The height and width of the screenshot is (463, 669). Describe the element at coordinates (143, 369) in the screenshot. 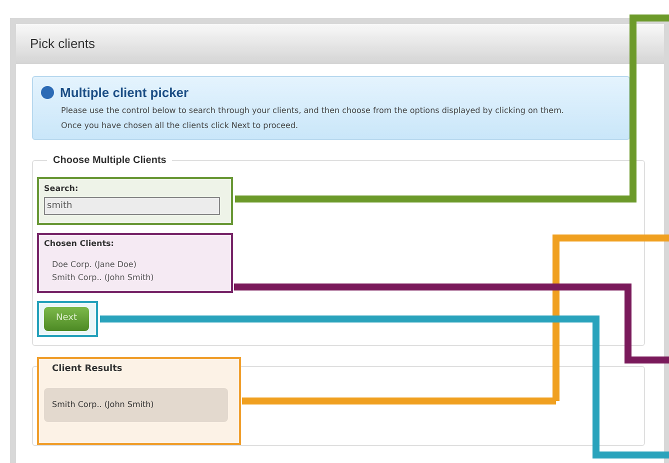

I see `results-legend: Client Results` at that location.